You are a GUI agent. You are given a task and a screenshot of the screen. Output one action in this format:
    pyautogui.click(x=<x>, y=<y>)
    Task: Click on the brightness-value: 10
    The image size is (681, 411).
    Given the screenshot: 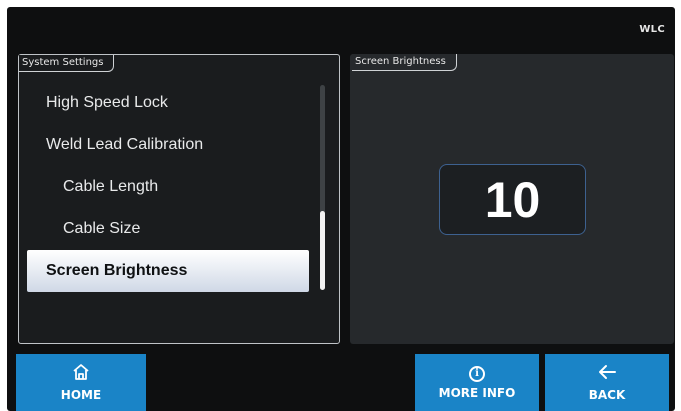 What is the action you would take?
    pyautogui.click(x=512, y=199)
    